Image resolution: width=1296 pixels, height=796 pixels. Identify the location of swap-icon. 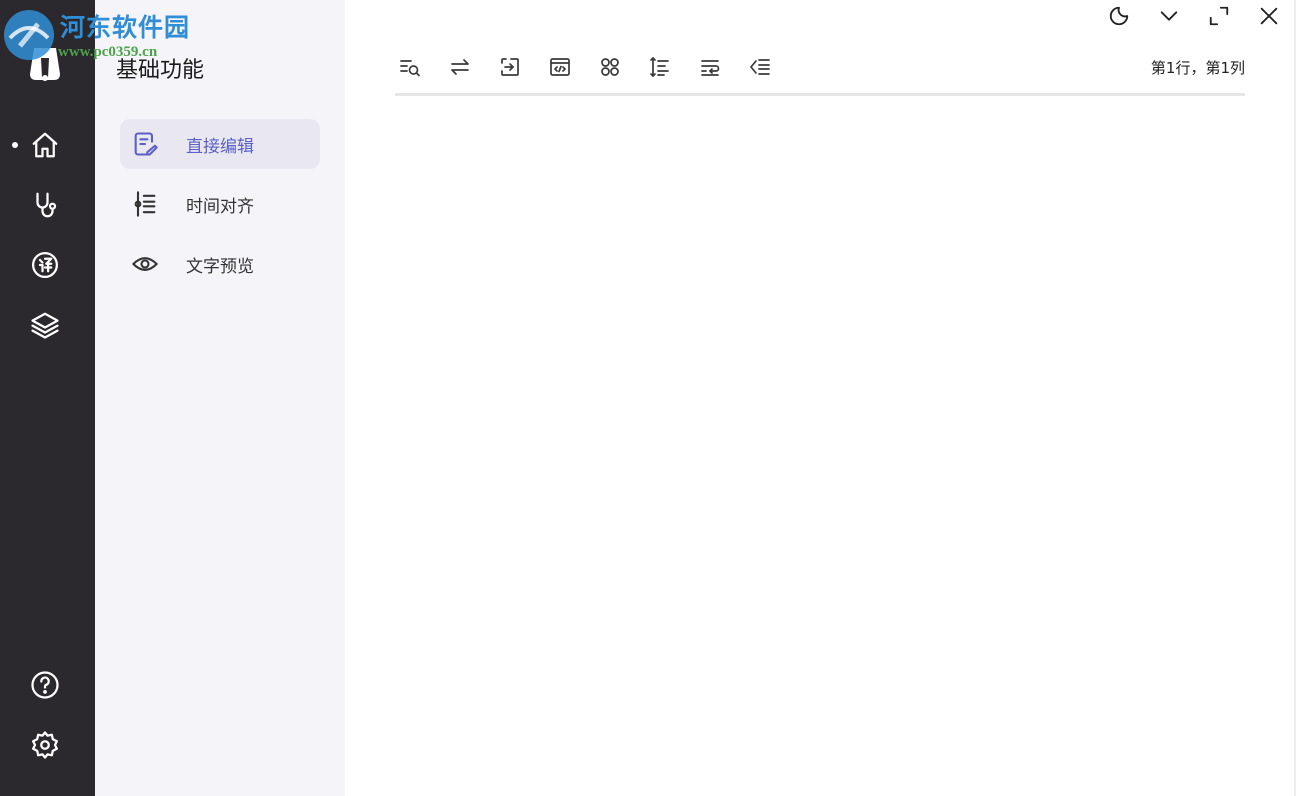
(460, 67).